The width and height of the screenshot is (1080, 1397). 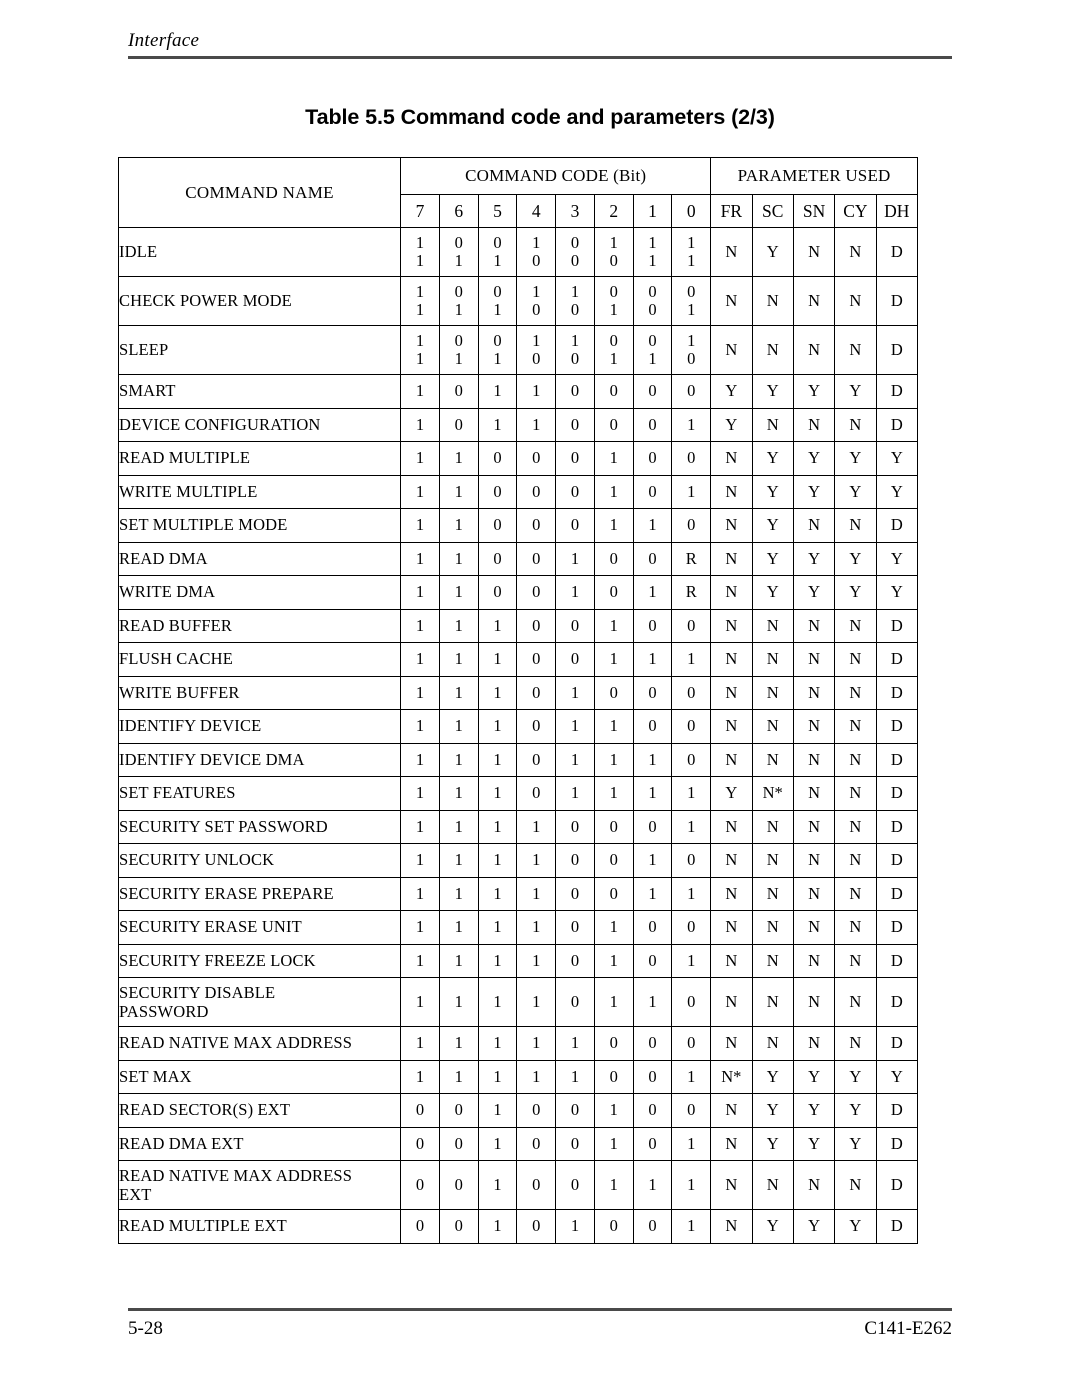 I want to click on row-command-name: READ MULTIPLE, so click(x=259, y=458).